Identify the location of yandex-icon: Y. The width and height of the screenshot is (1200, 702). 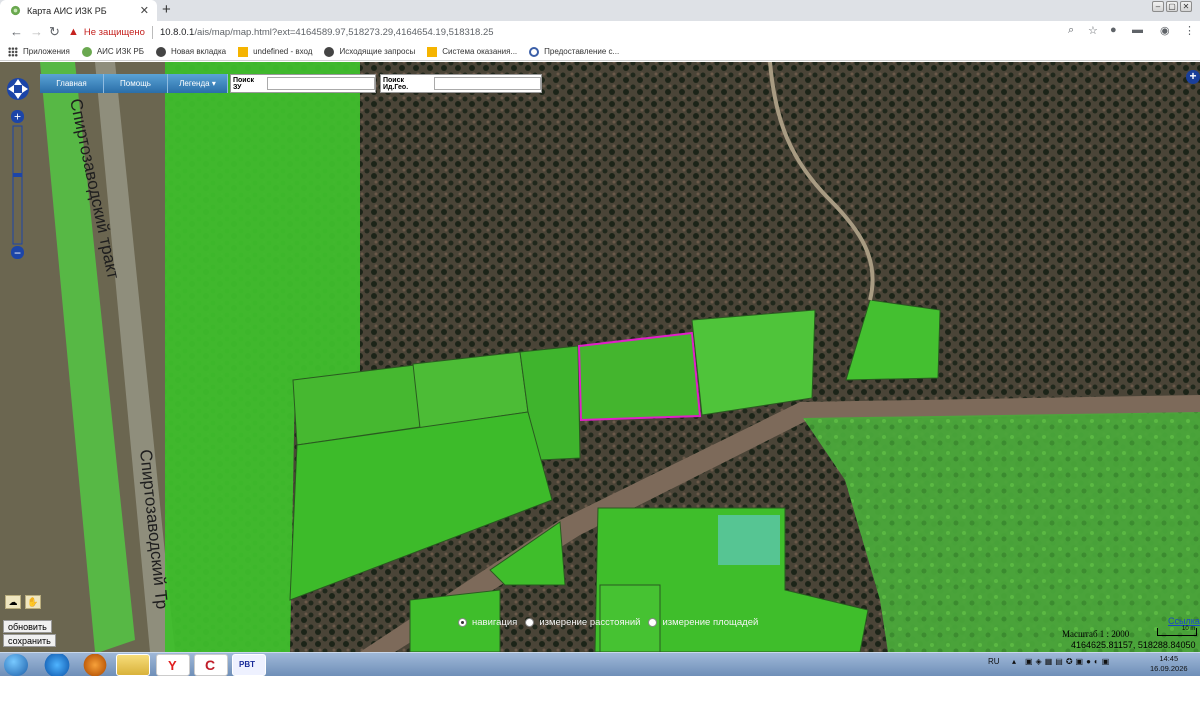
(173, 665).